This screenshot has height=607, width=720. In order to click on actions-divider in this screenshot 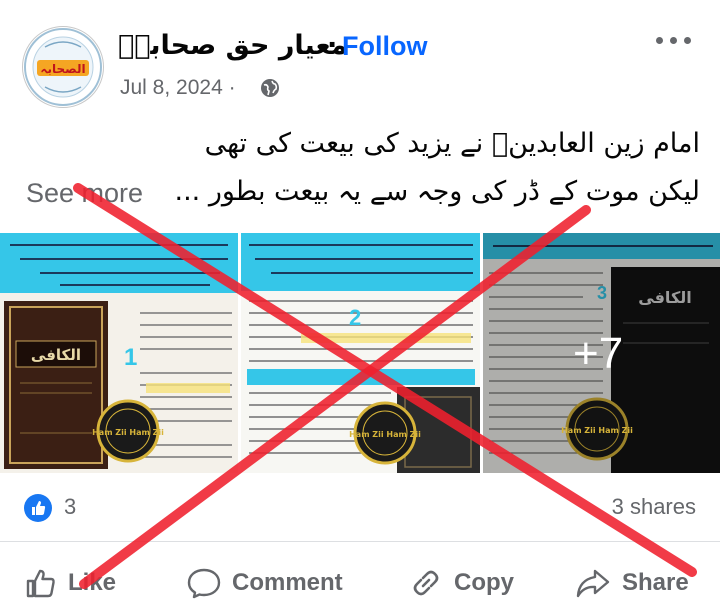, I will do `click(360, 541)`.